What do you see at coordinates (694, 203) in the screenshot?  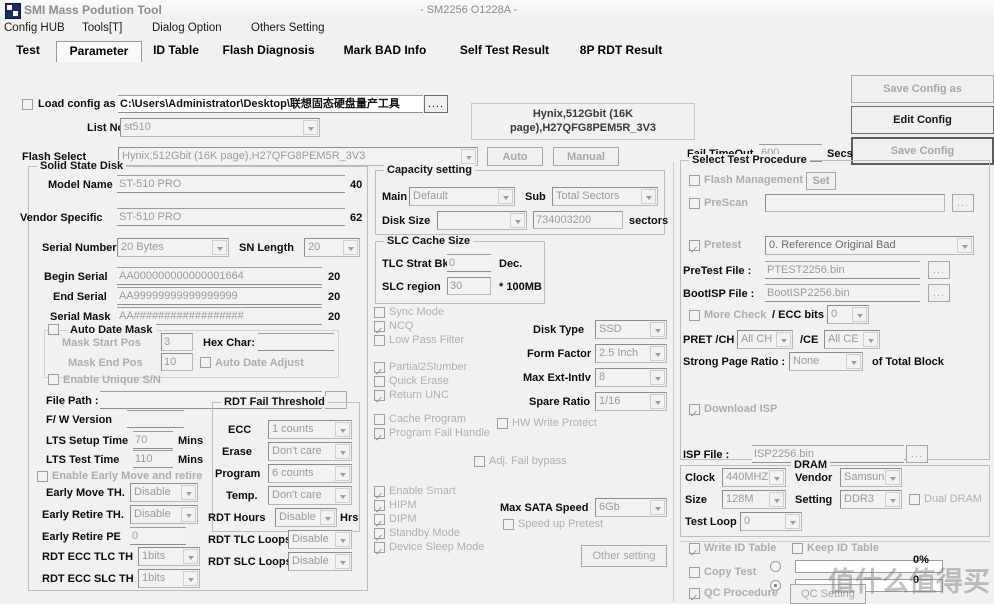 I see `checkbox-prescan` at bounding box center [694, 203].